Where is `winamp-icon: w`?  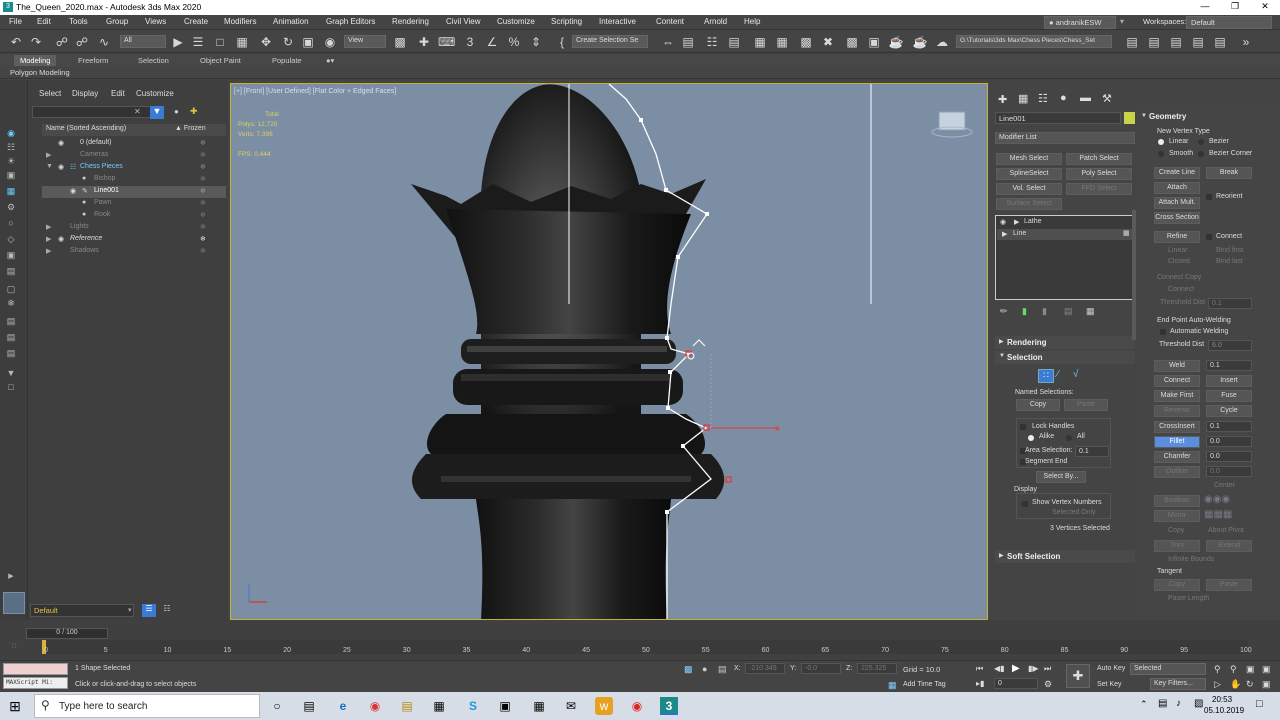
winamp-icon: w is located at coordinates (604, 706).